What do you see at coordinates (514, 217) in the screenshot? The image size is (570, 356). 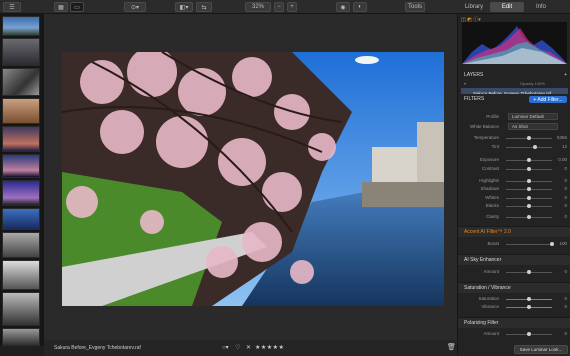 I see `slider-clarity: Clarity 0` at bounding box center [514, 217].